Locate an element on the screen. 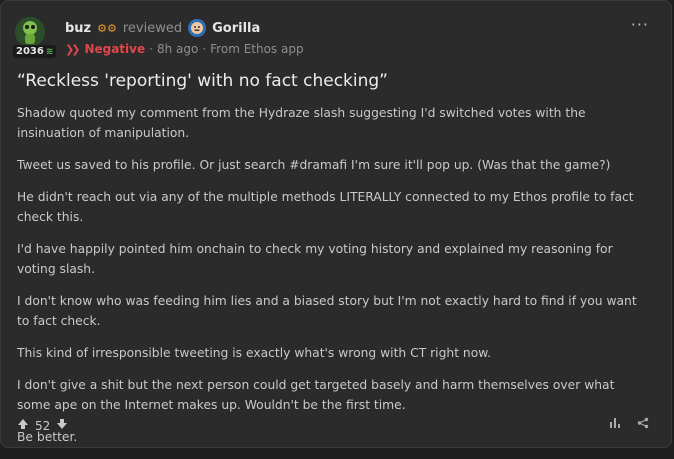  subject-avatar is located at coordinates (197, 28).